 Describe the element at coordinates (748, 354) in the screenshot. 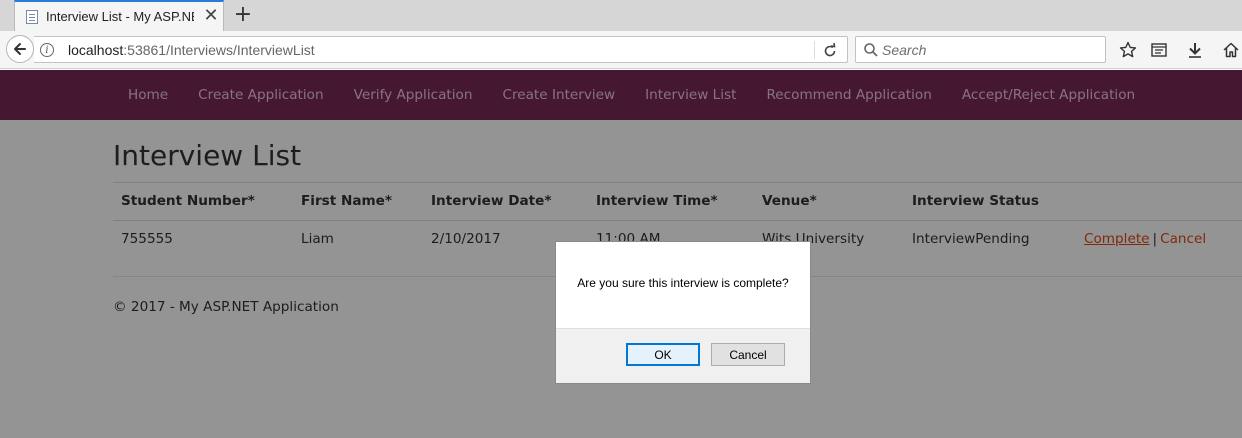

I see `cancel-button: Cancel` at that location.